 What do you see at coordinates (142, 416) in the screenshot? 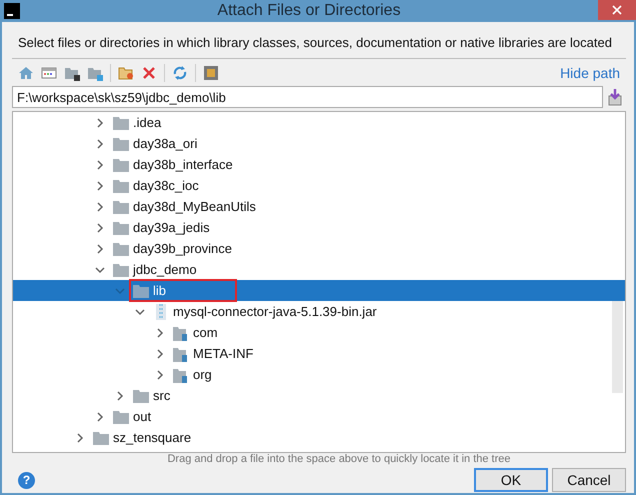
I see `tree-item-label: out` at bounding box center [142, 416].